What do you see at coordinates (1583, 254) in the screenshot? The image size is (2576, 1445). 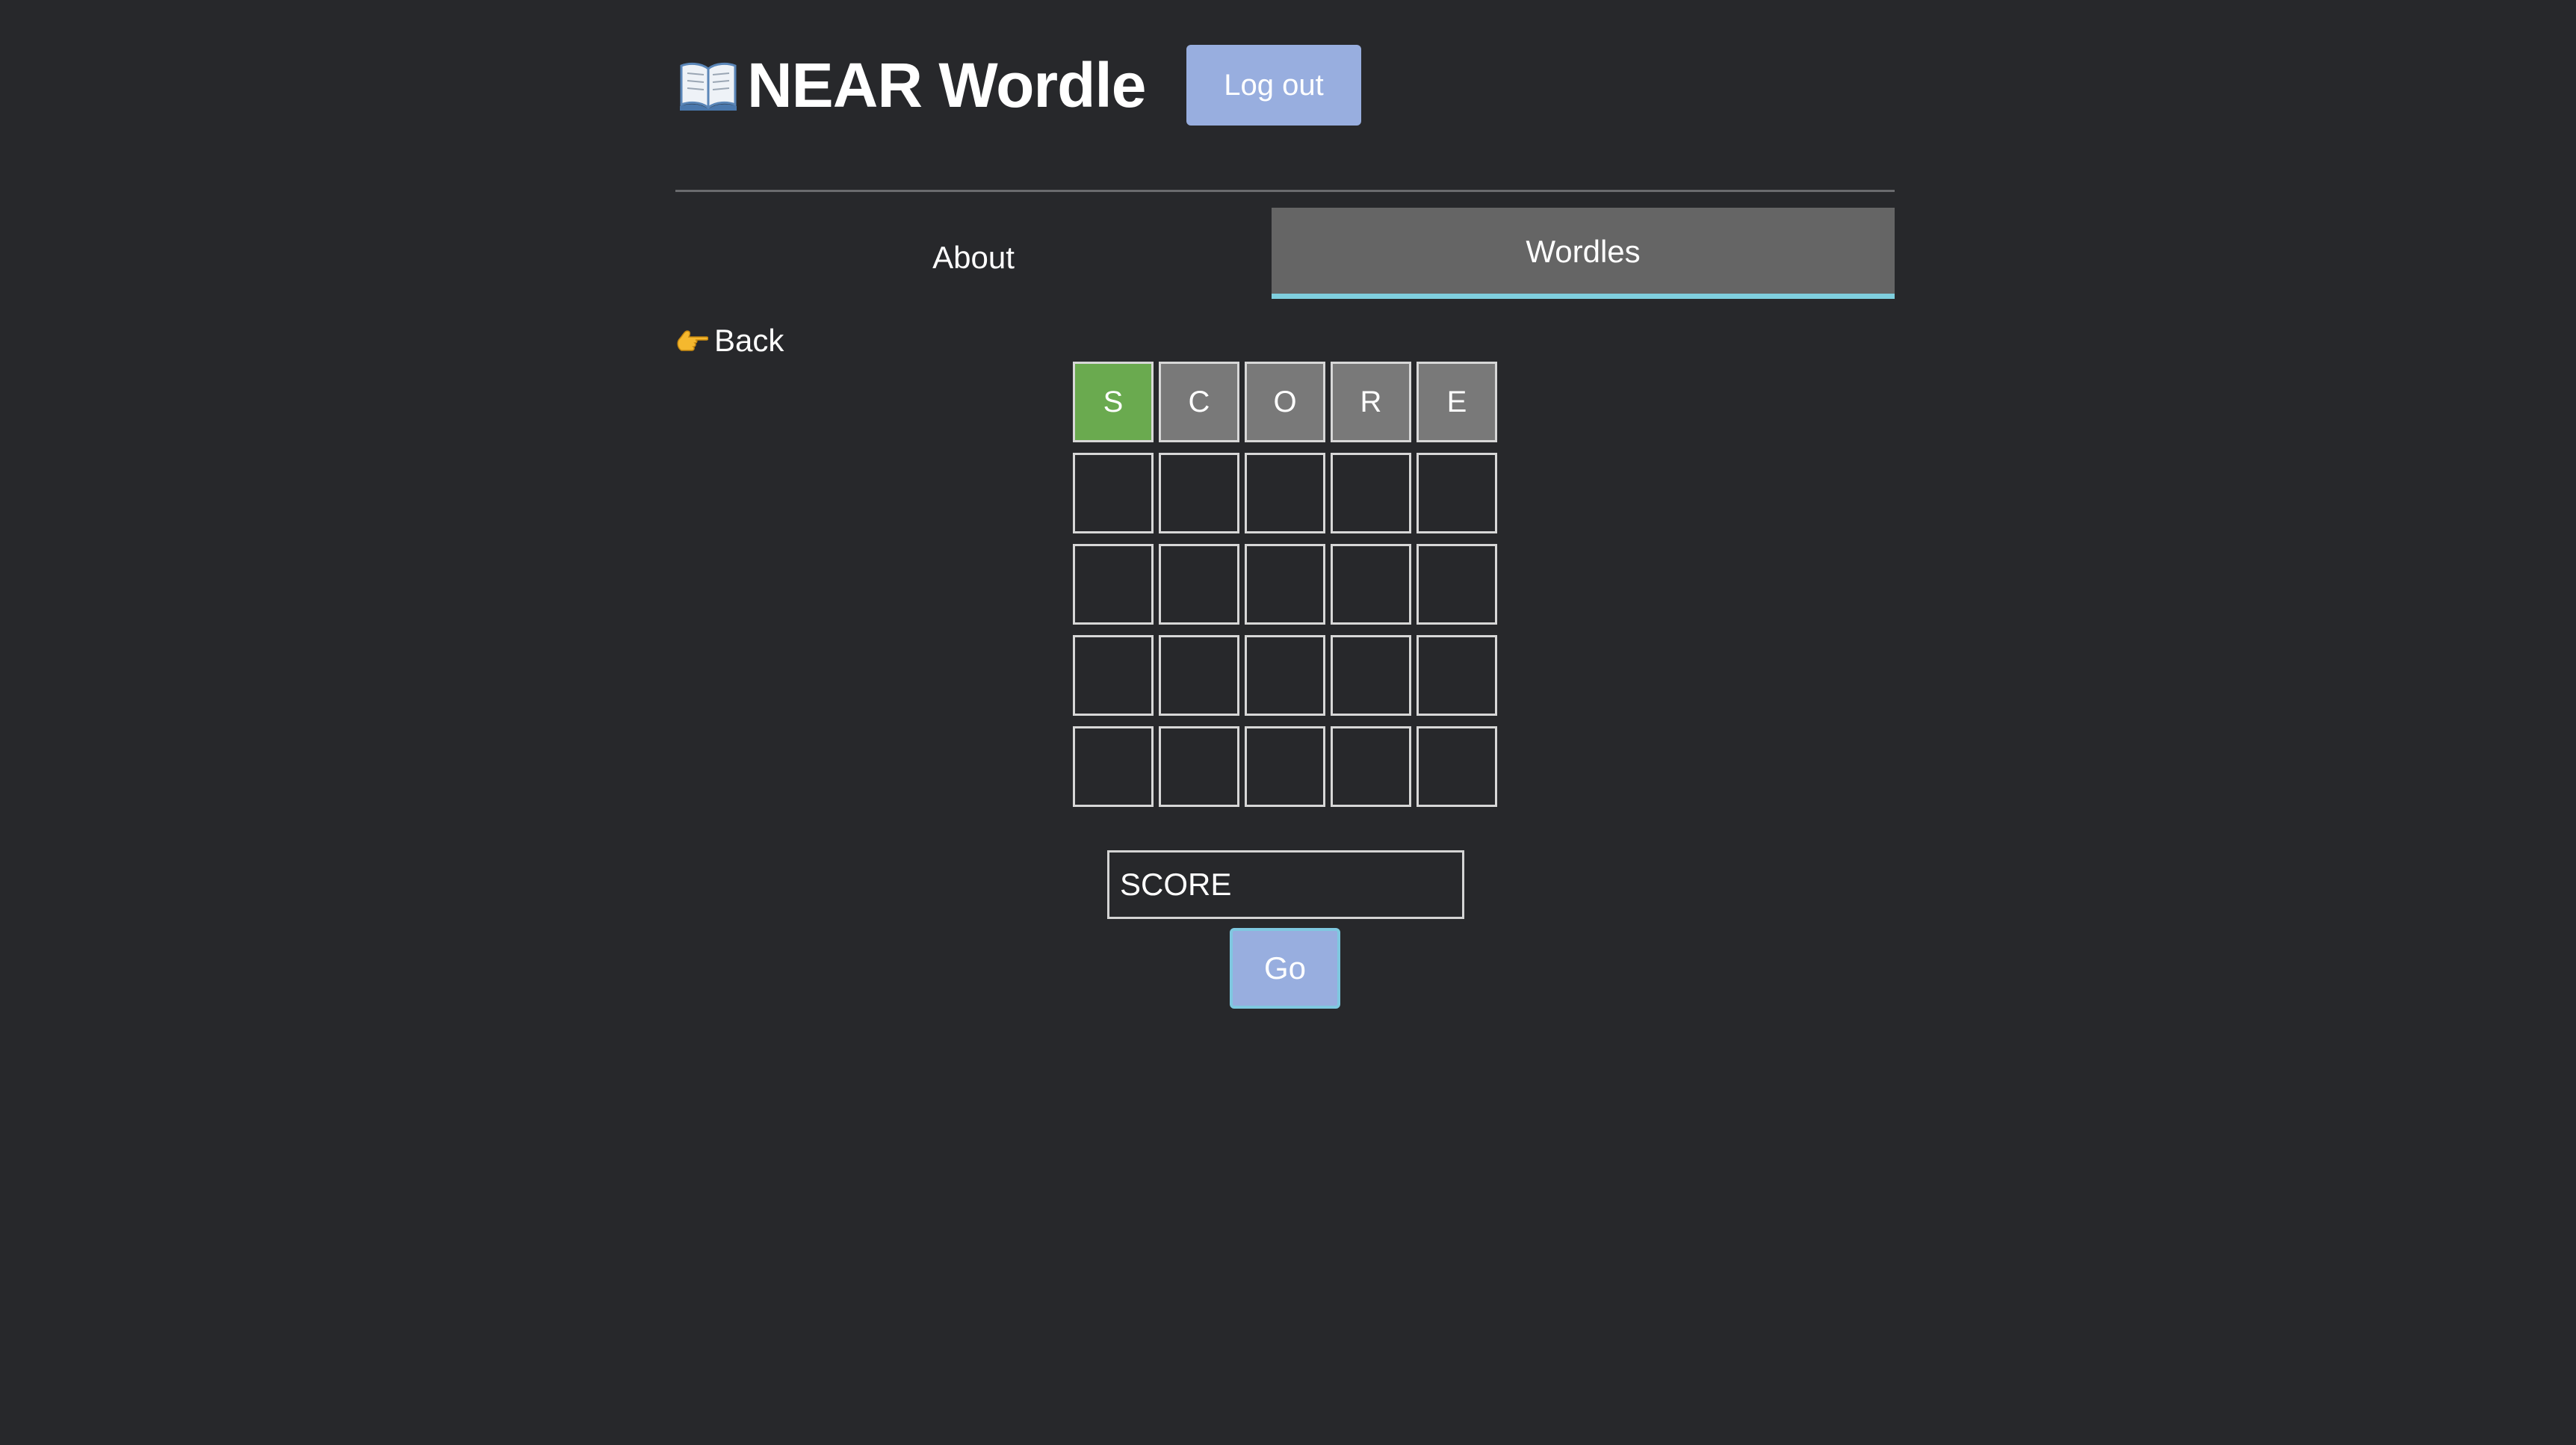 I see `tab-wordles: Wordles` at bounding box center [1583, 254].